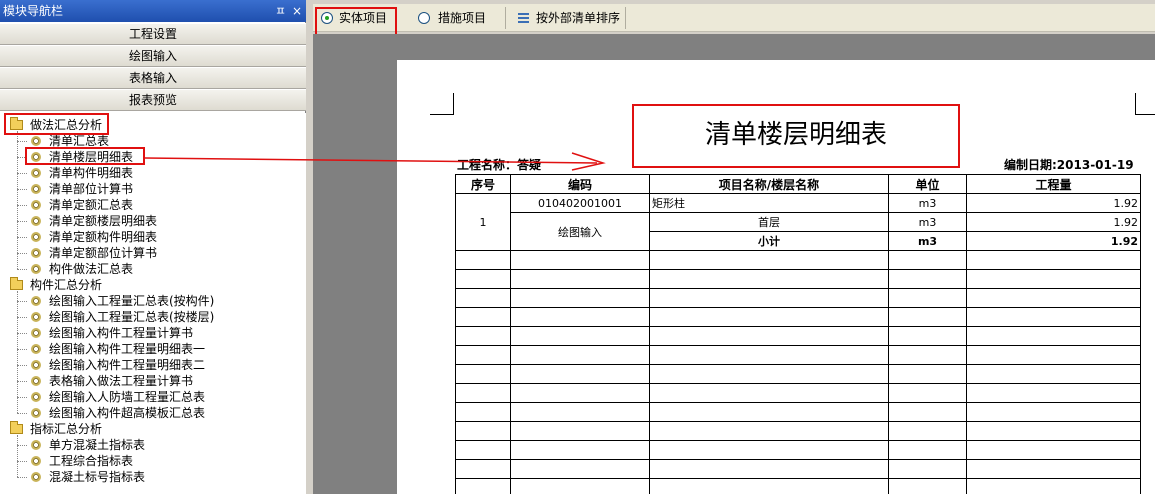 This screenshot has height=494, width=1155. I want to click on tree-item: 构件做法汇总表, so click(75, 269).